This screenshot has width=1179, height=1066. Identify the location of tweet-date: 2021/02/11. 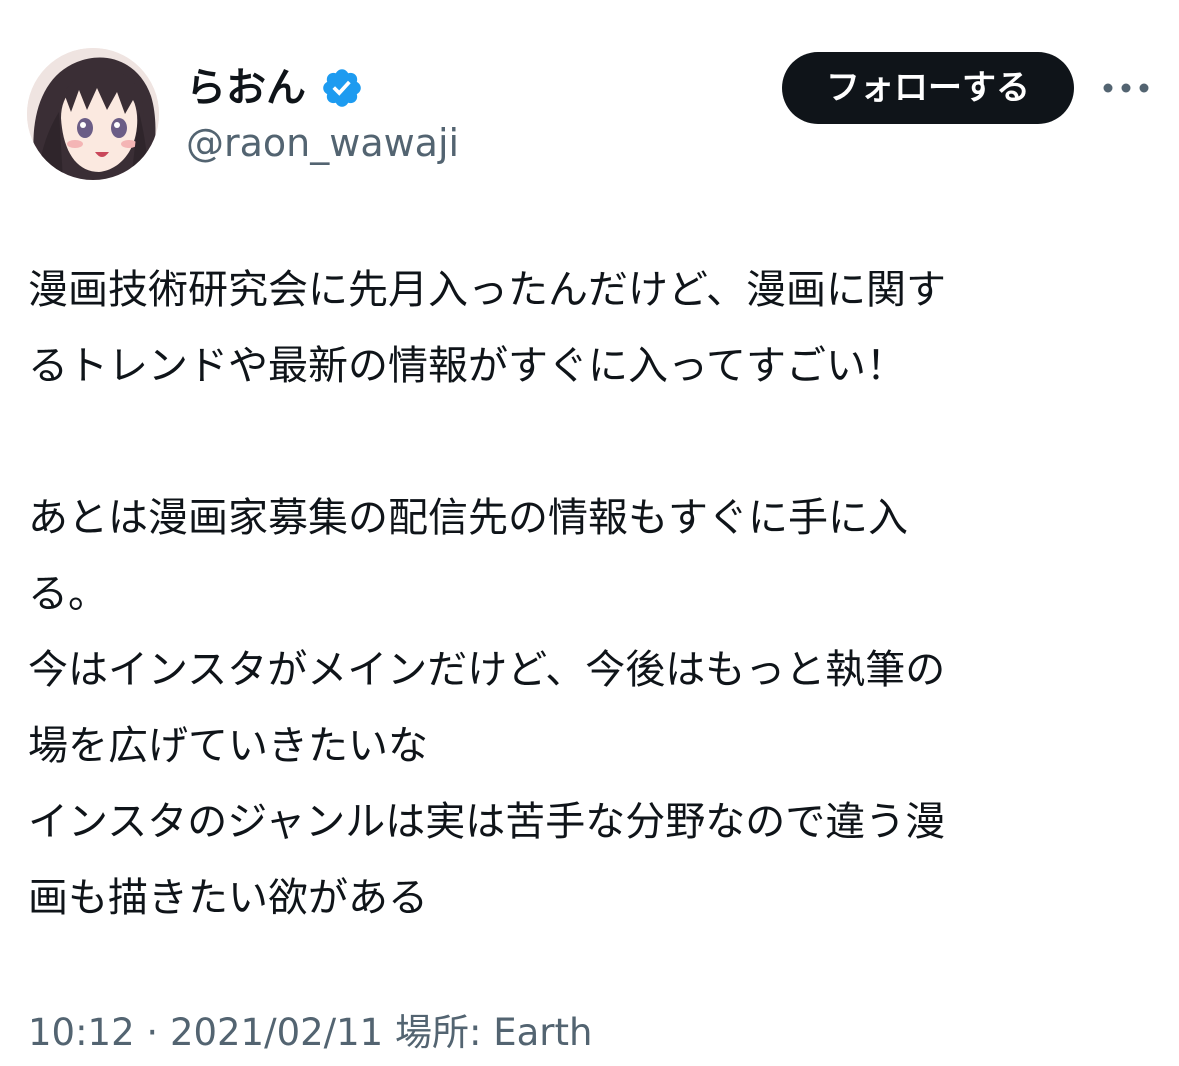
(276, 1032).